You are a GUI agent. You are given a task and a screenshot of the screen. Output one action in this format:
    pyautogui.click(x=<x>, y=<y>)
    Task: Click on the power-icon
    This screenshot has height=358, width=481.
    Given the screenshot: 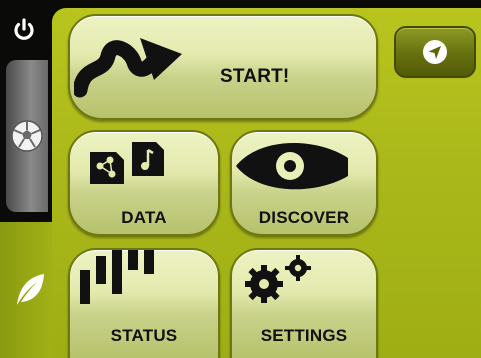 What is the action you would take?
    pyautogui.click(x=24, y=29)
    